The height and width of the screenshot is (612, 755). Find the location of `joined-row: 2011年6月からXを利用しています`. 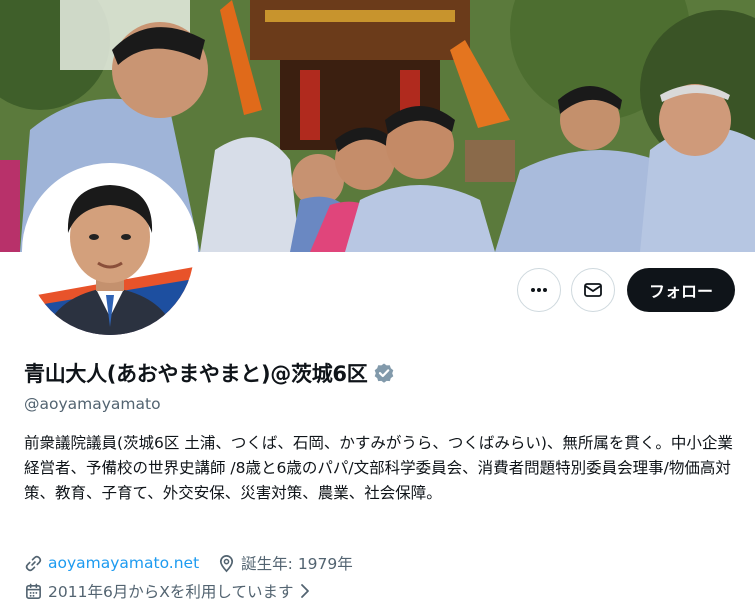

joined-row: 2011年6月からXを利用しています is located at coordinates (168, 591).